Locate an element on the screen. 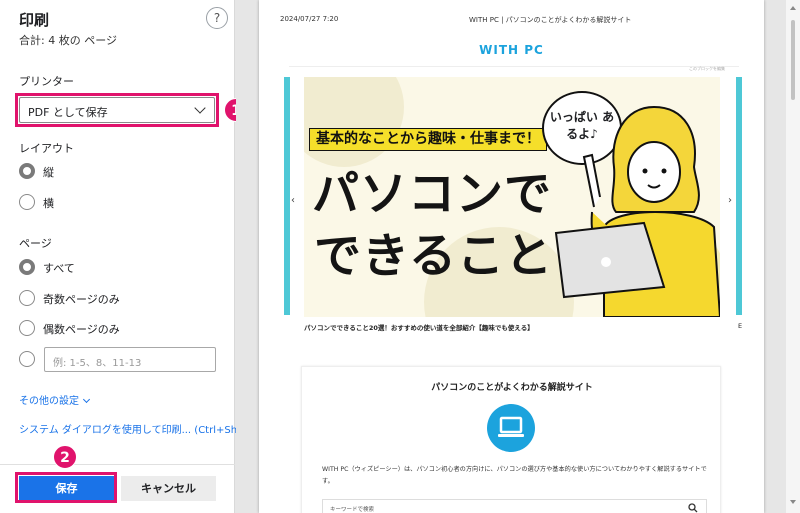  girl-with-laptop-illustration is located at coordinates (637, 211).